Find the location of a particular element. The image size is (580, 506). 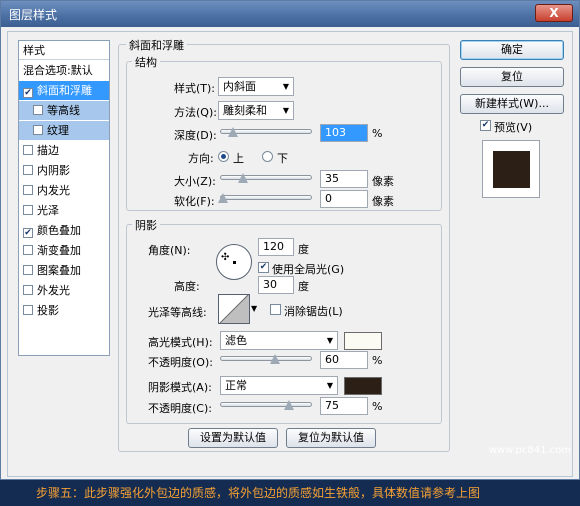

bevel-emboss-title: 斜面和浮雕 is located at coordinates (156, 45).